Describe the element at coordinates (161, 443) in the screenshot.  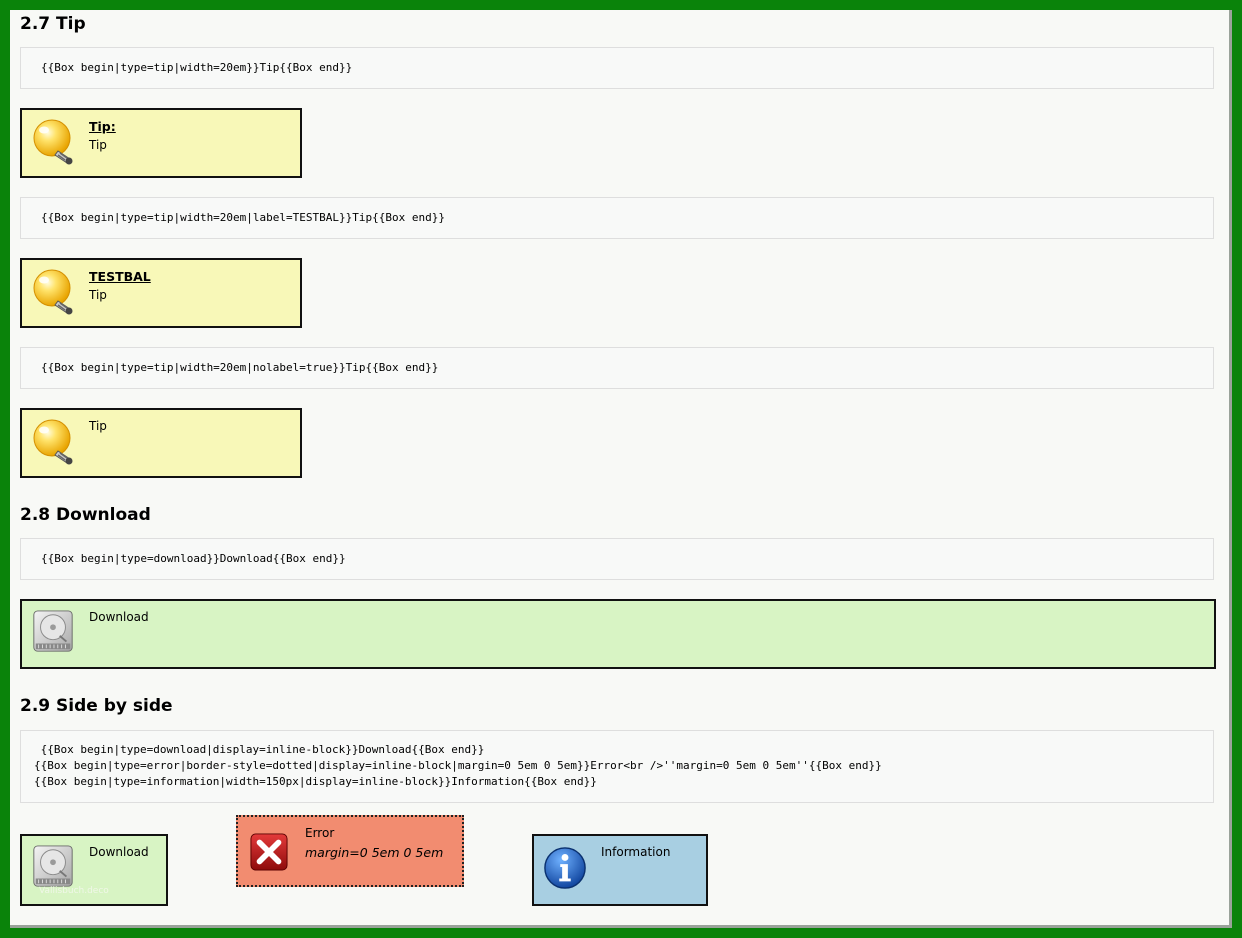
I see `tip-box-3: Tip` at that location.